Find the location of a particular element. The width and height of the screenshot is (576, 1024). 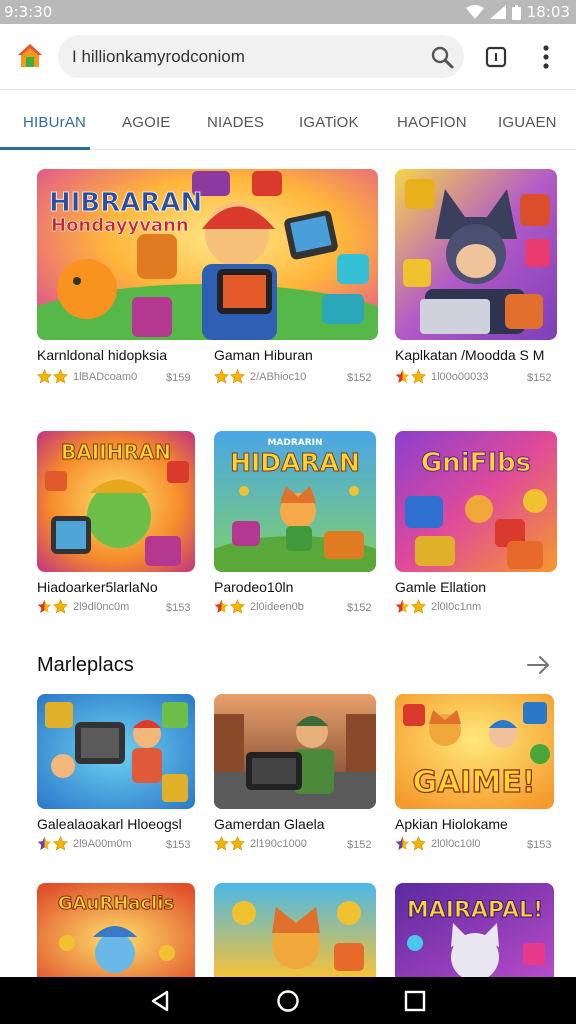

tab-2: AGOIE is located at coordinates (146, 122).